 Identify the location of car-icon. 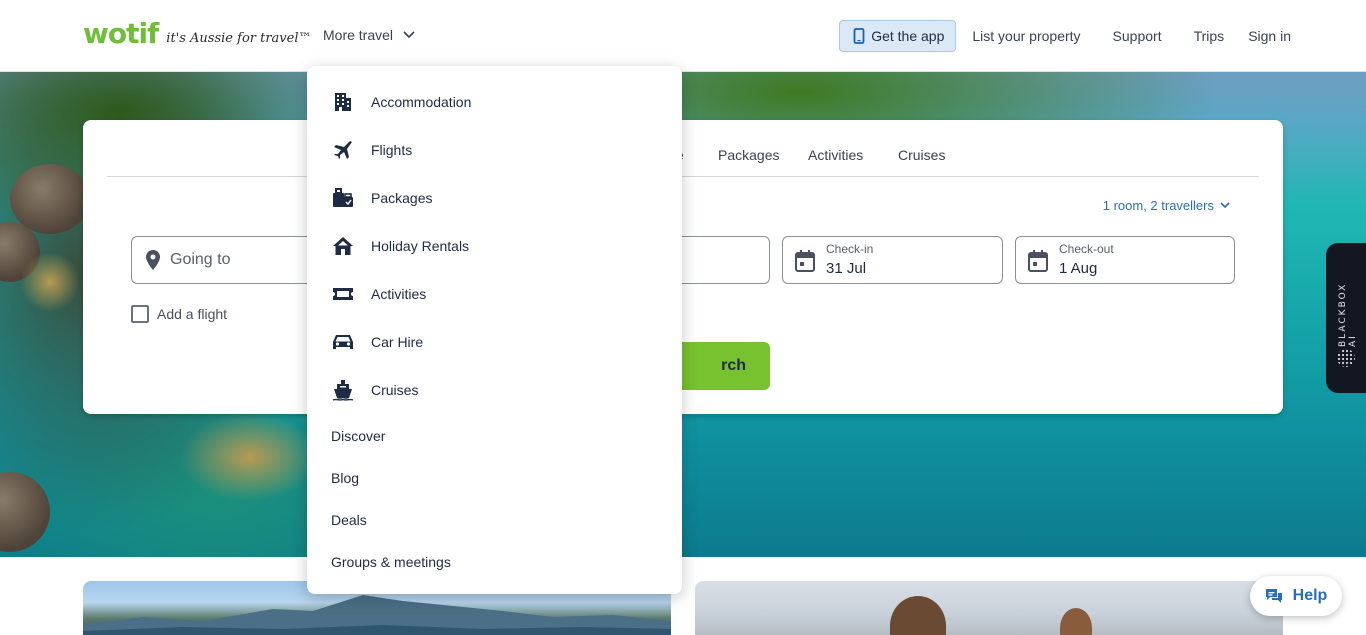
(343, 342).